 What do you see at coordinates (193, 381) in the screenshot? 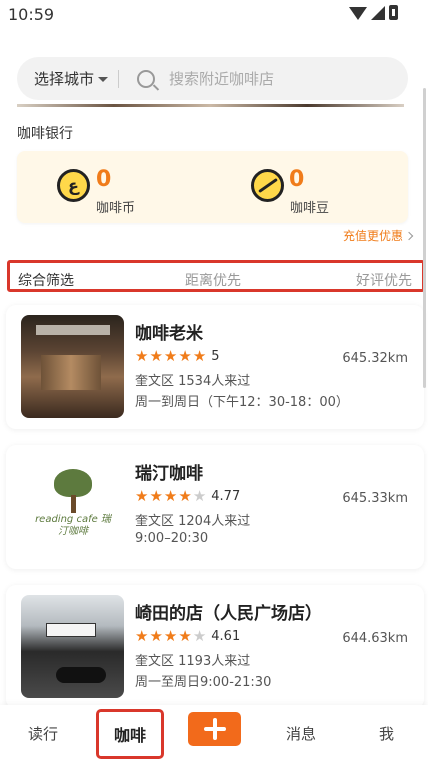
I see `shop-district-visits: 奎文区 1534人来过` at bounding box center [193, 381].